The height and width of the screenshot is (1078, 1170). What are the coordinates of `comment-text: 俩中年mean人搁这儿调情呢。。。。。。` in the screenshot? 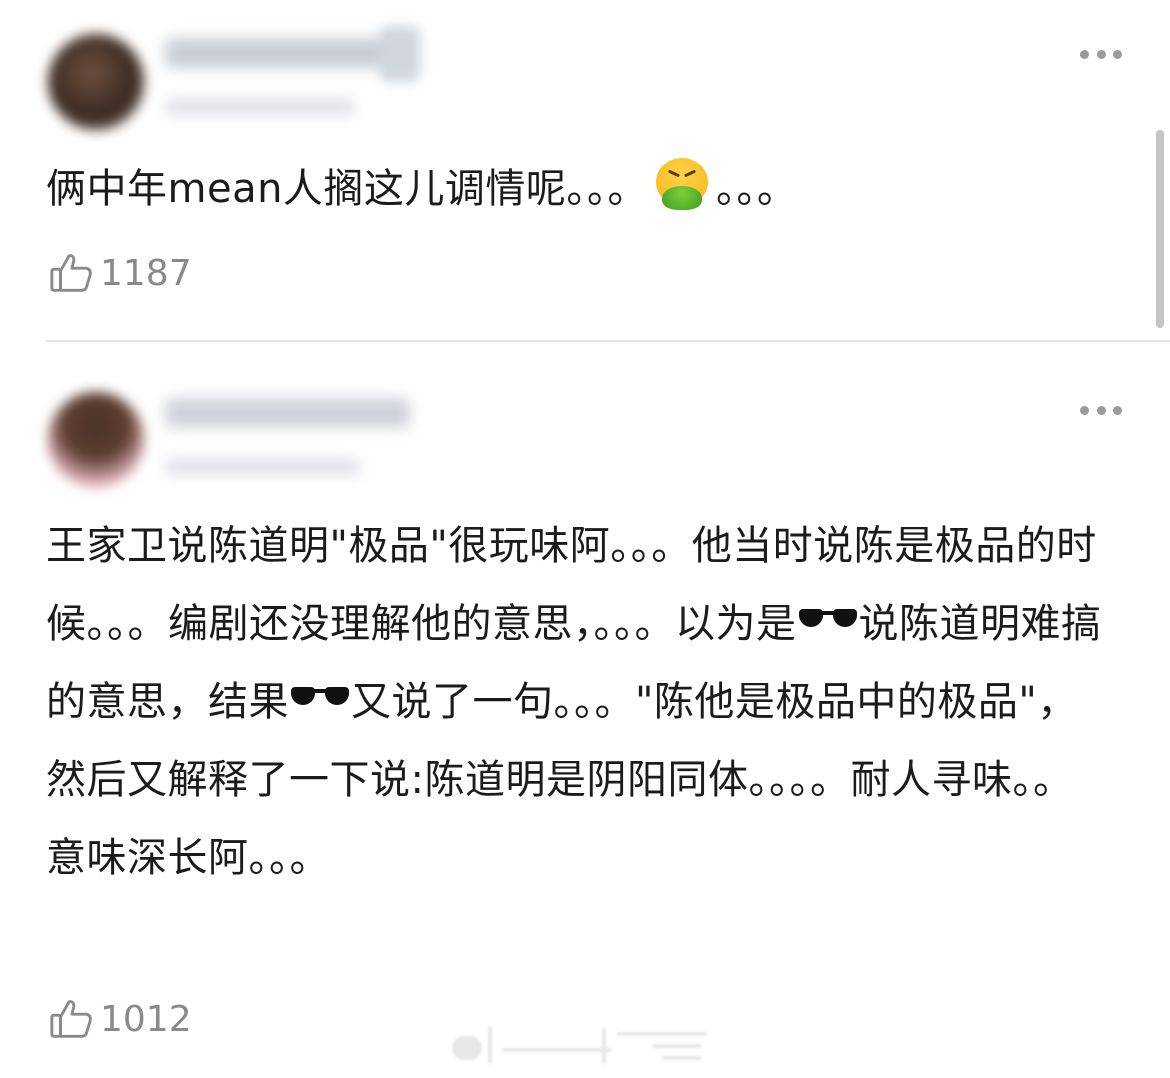 It's located at (578, 189).